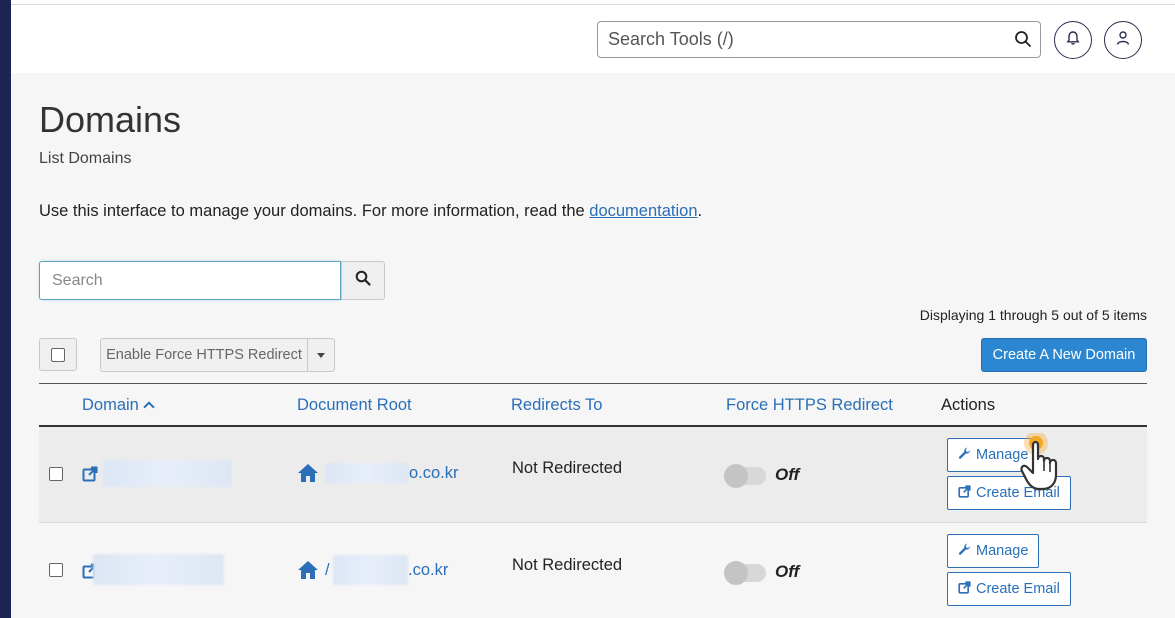 Image resolution: width=1175 pixels, height=618 pixels. I want to click on caret-down-icon, so click(321, 355).